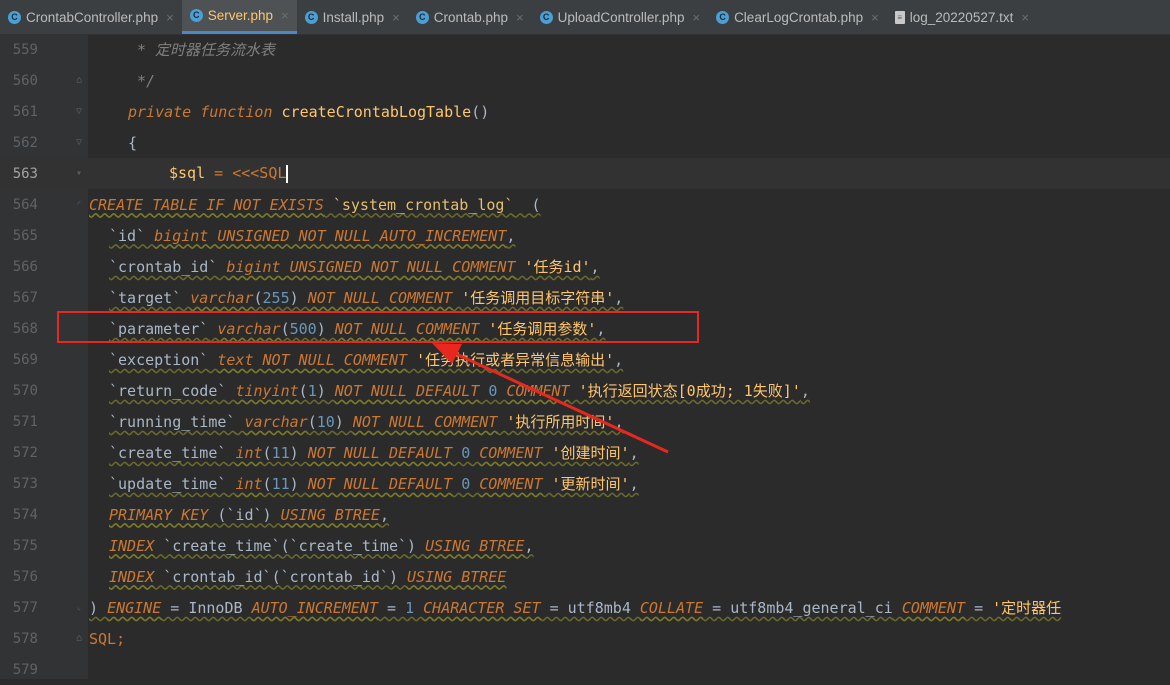  I want to click on arrow-shaft, so click(560, 402).